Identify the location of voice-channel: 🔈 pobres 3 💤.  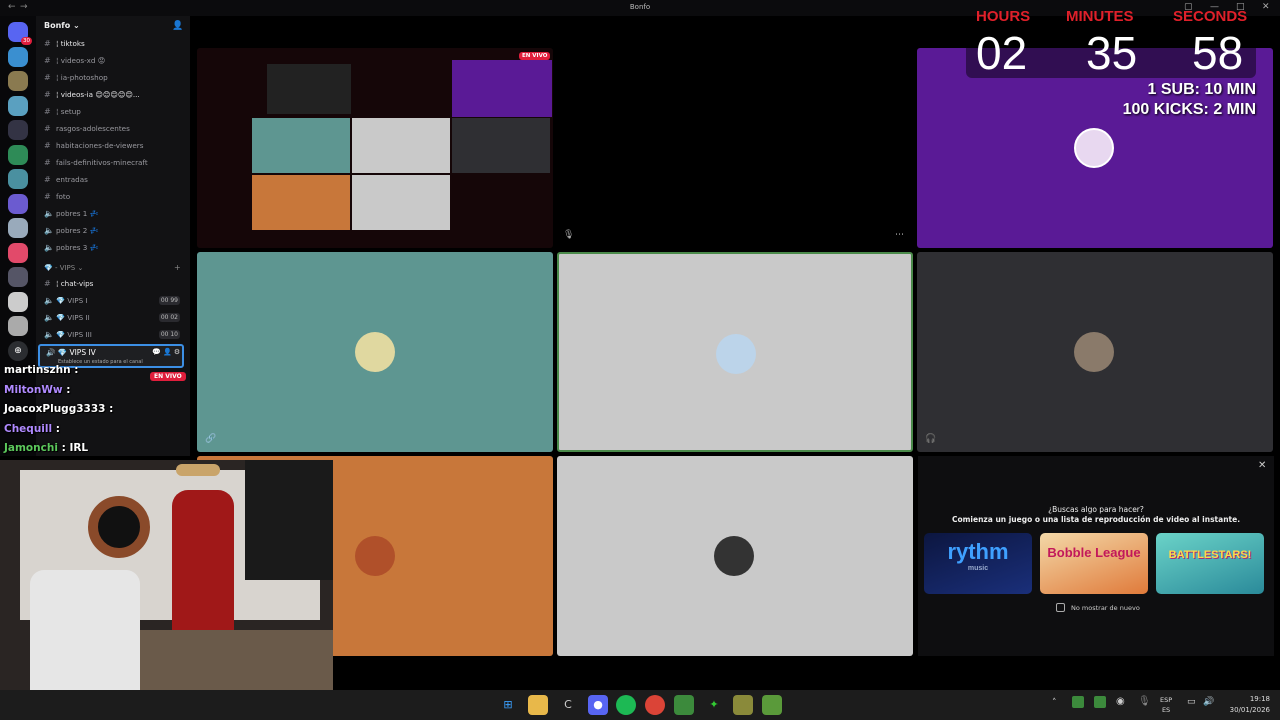
(115, 247).